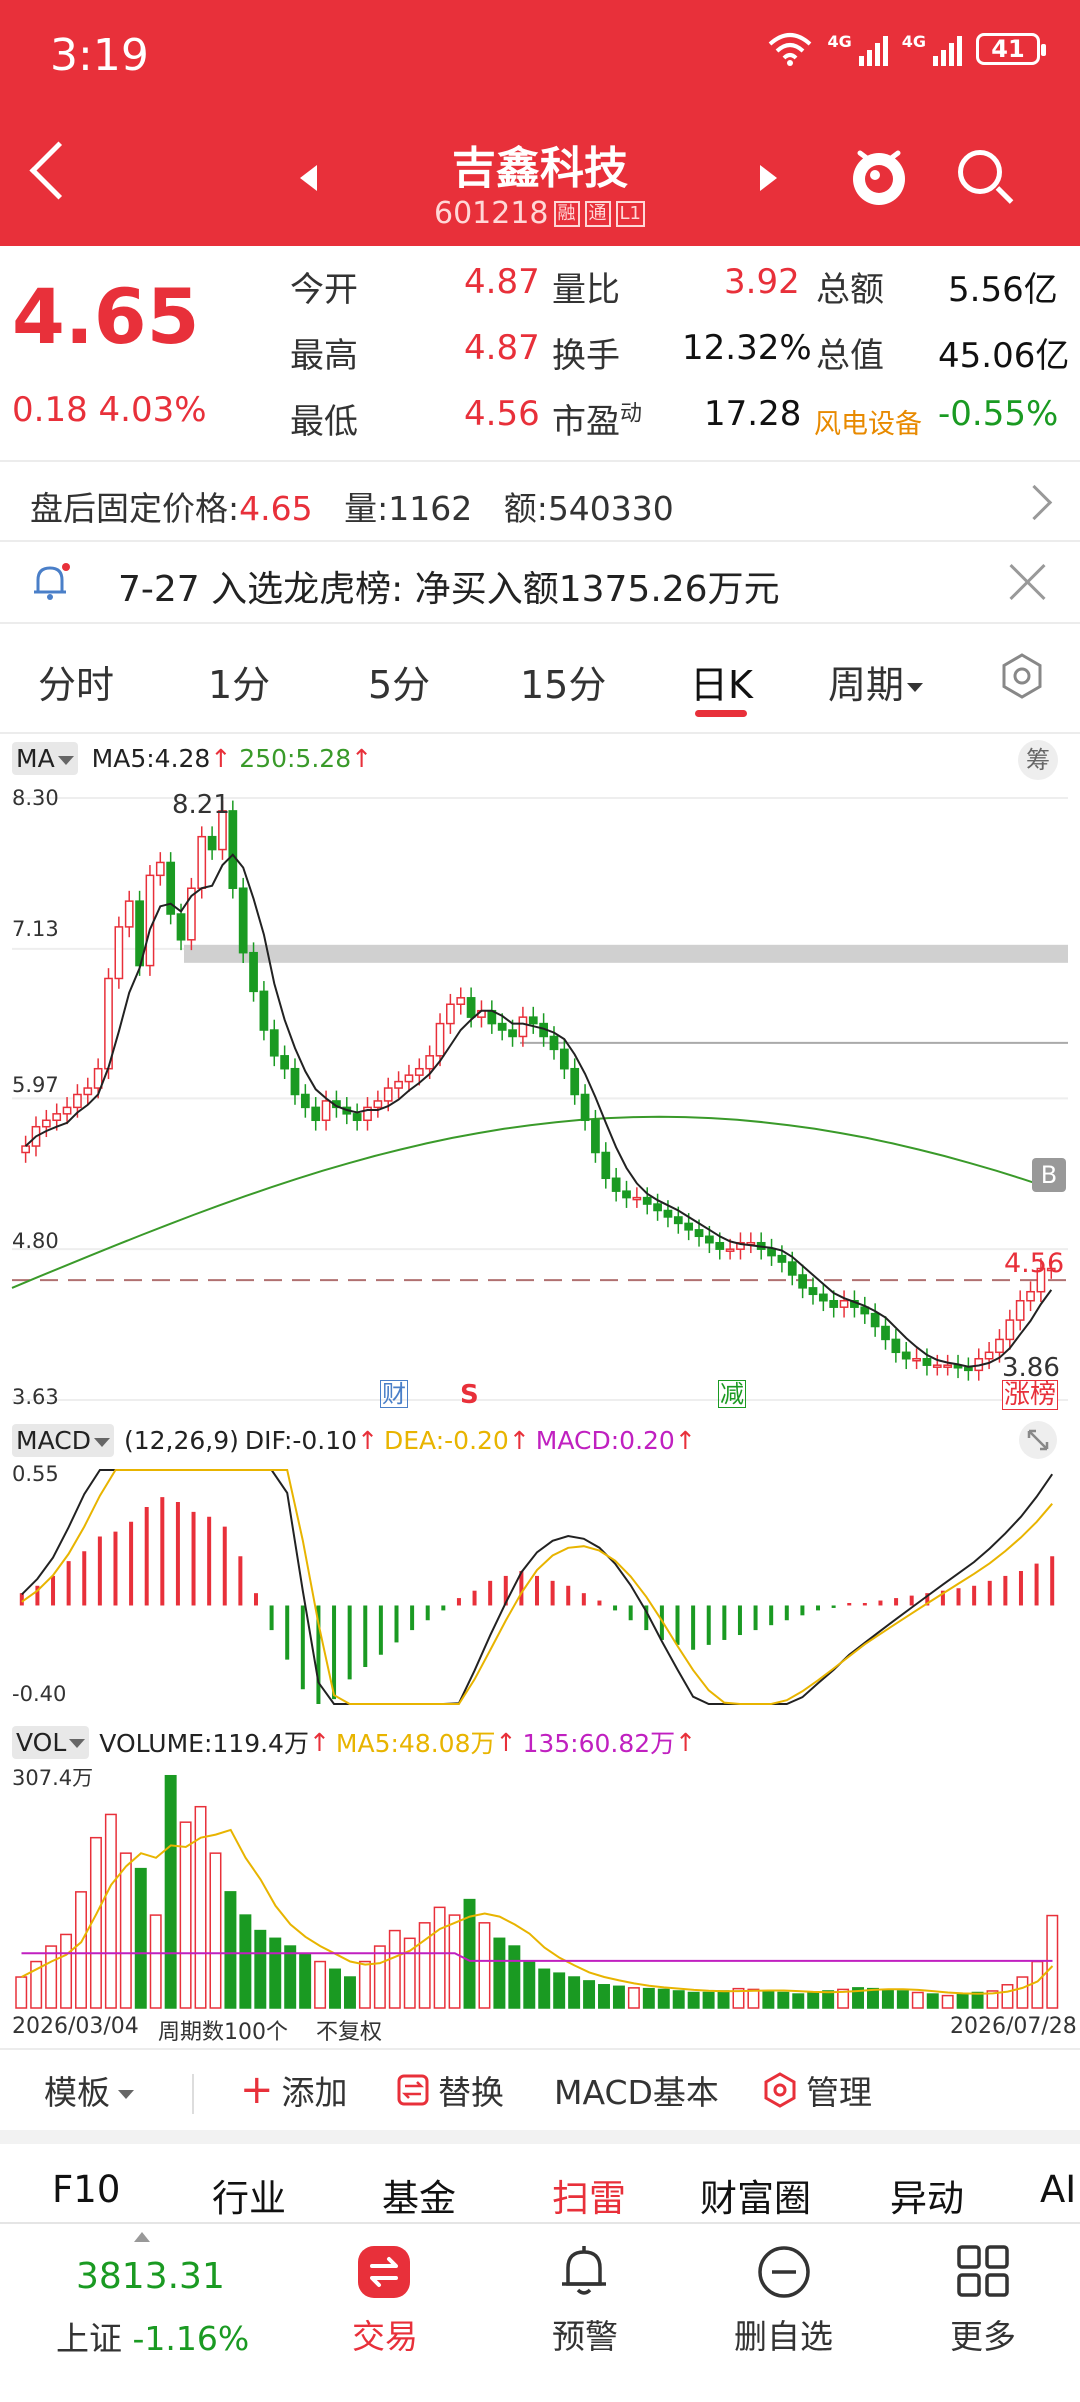 This screenshot has height=2402, width=1080. I want to click on tab-period: 周期, so click(876, 681).